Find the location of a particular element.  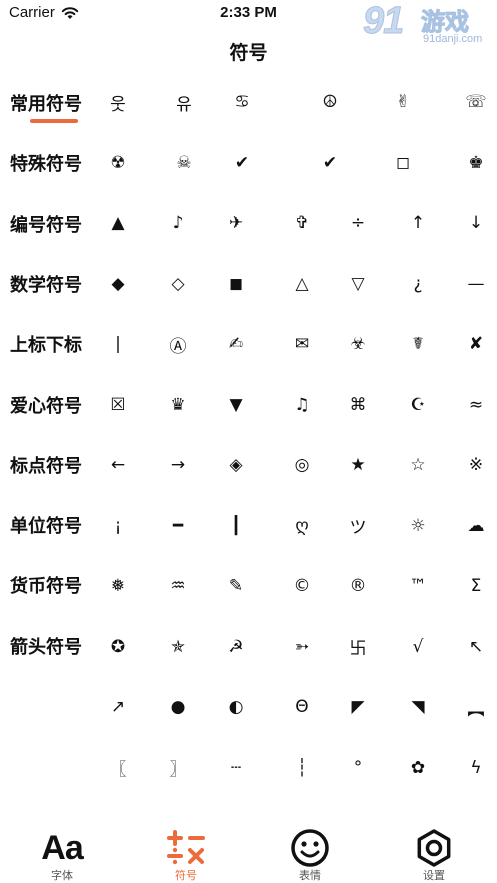

tab-font: Aa 字体 is located at coordinates (62, 850).